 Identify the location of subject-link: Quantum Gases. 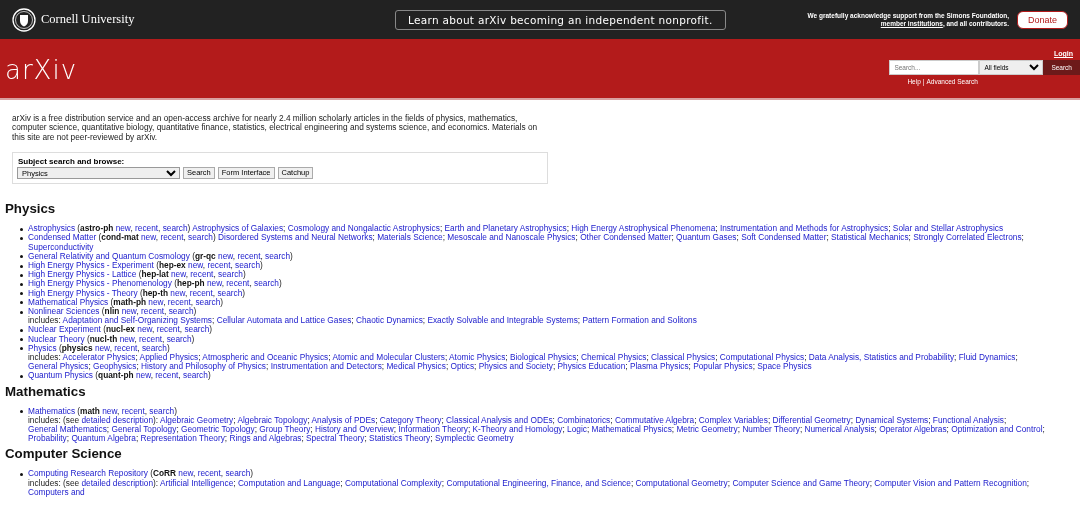
(706, 237).